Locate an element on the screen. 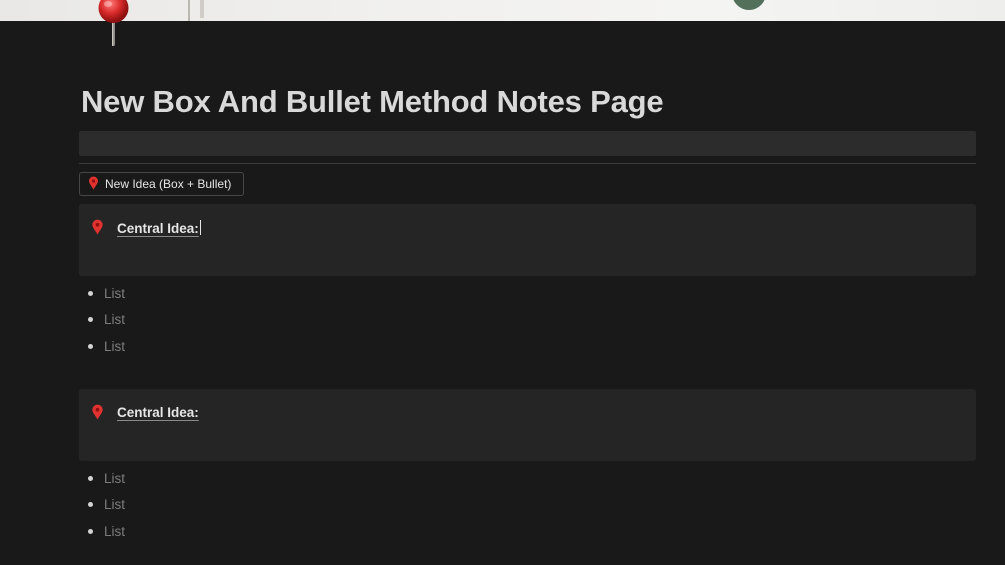 The height and width of the screenshot is (565, 1005). properties-bar is located at coordinates (527, 143).